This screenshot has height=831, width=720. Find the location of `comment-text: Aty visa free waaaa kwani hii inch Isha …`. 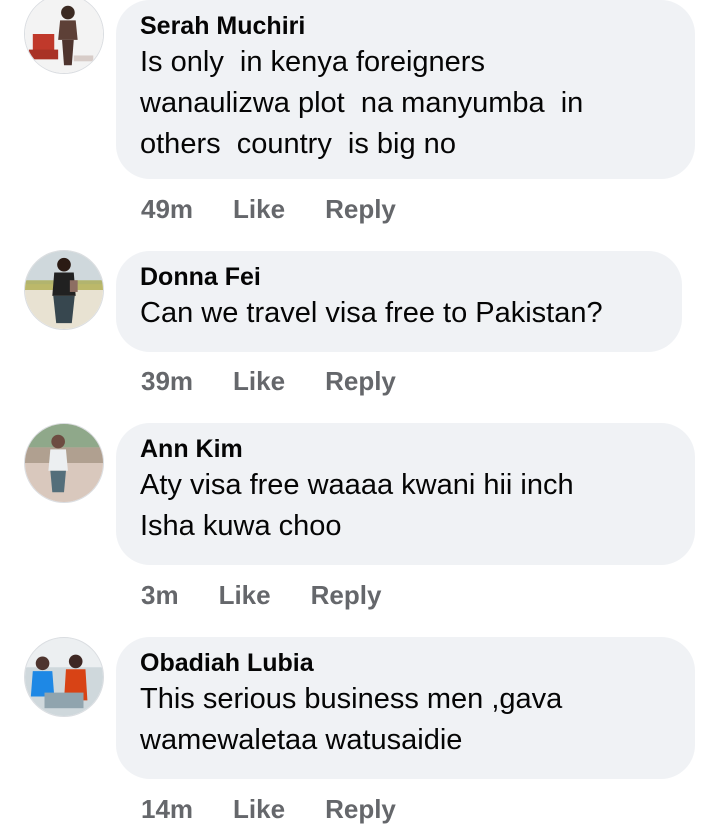

comment-text: Aty visa free waaaa kwani hii inch Isha … is located at coordinates (405, 506).